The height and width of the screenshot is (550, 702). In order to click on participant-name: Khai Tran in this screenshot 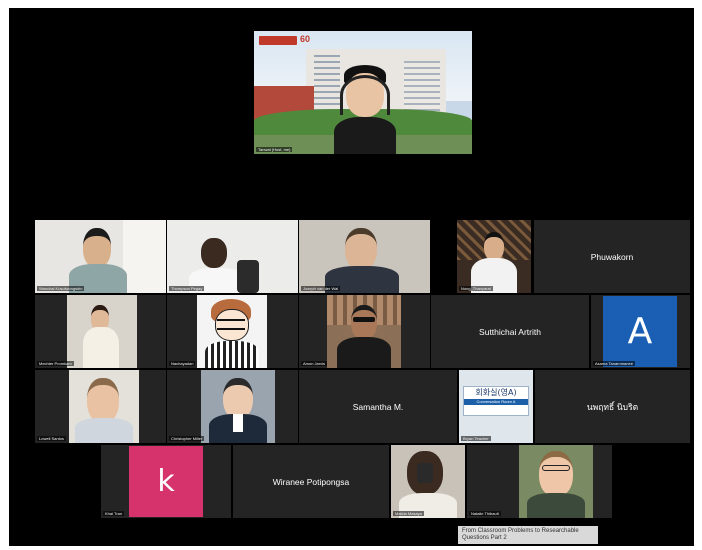, I will do `click(114, 513)`.